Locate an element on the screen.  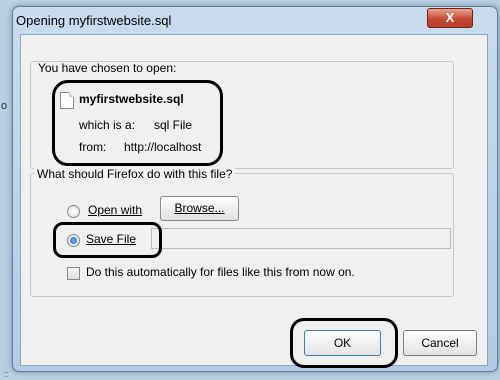
open-with-label: Open with is located at coordinates (115, 210).